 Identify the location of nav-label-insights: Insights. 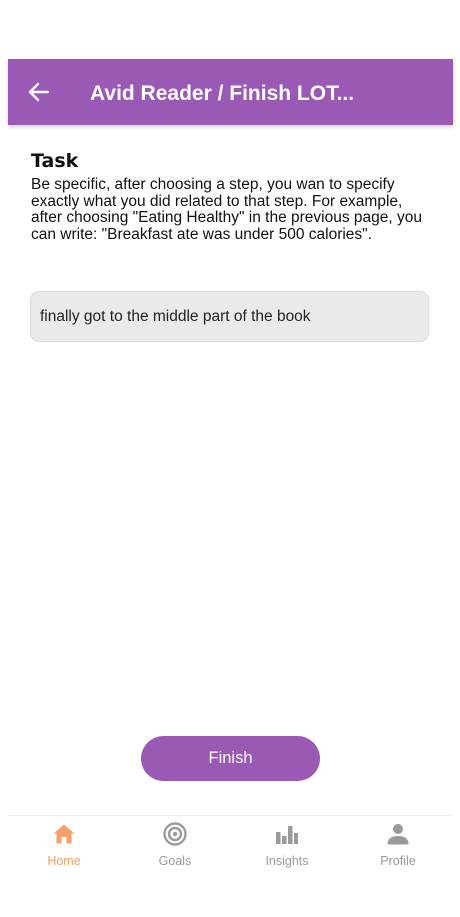
(287, 861).